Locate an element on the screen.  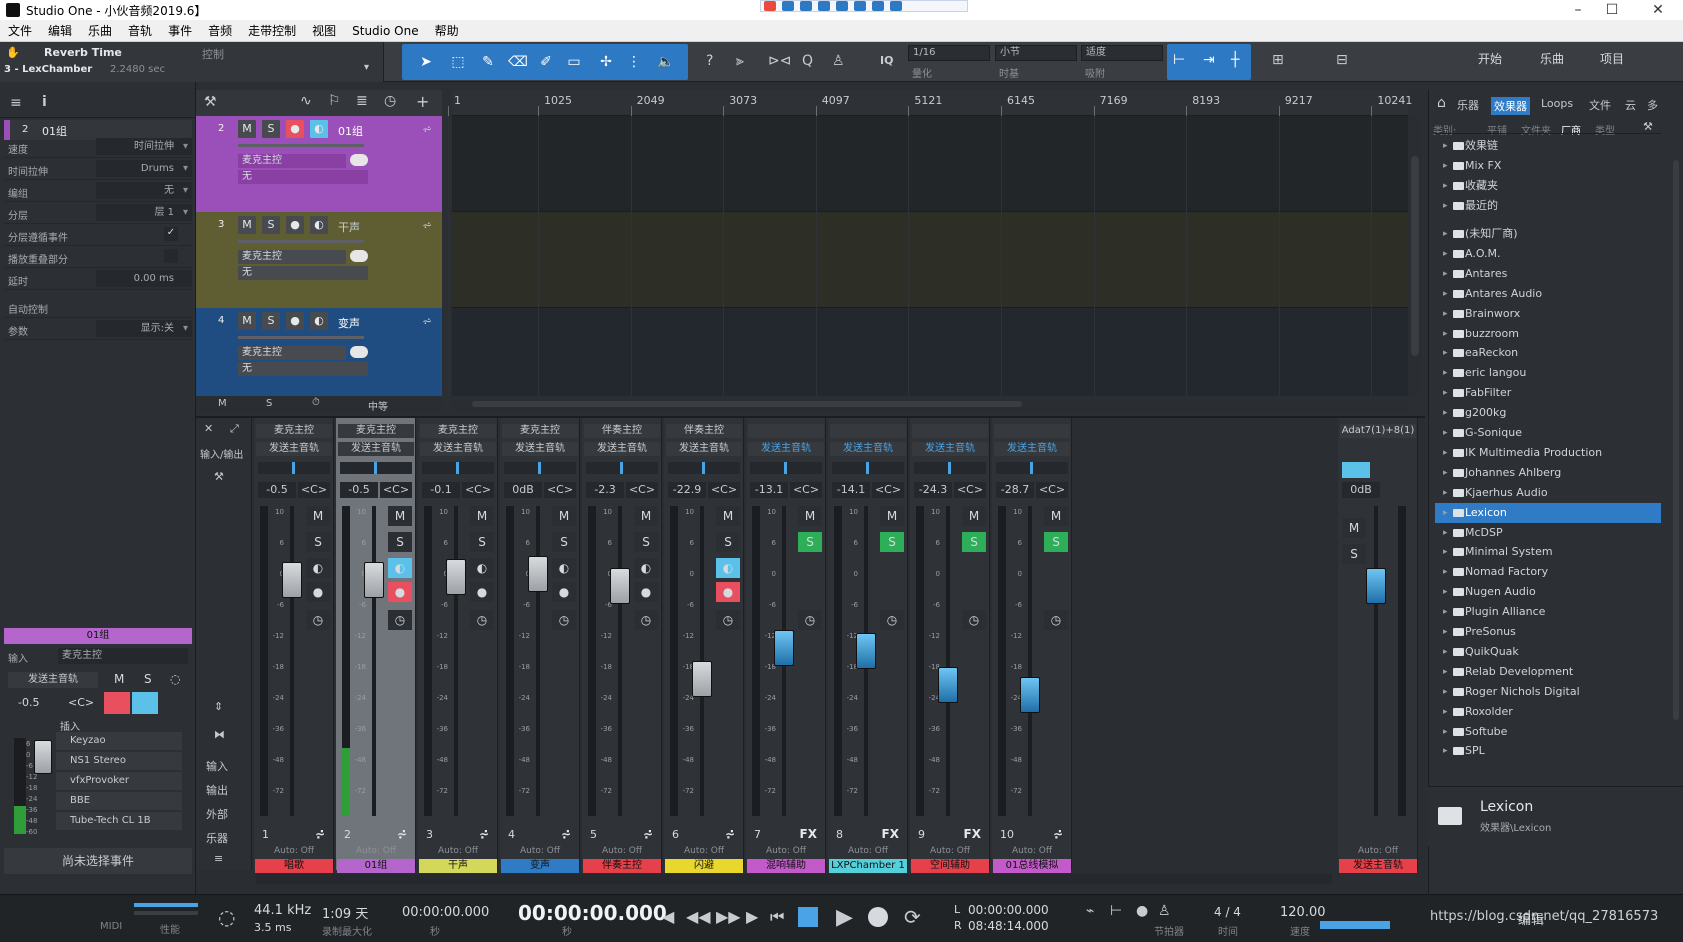
track-lane is located at coordinates (930, 164).